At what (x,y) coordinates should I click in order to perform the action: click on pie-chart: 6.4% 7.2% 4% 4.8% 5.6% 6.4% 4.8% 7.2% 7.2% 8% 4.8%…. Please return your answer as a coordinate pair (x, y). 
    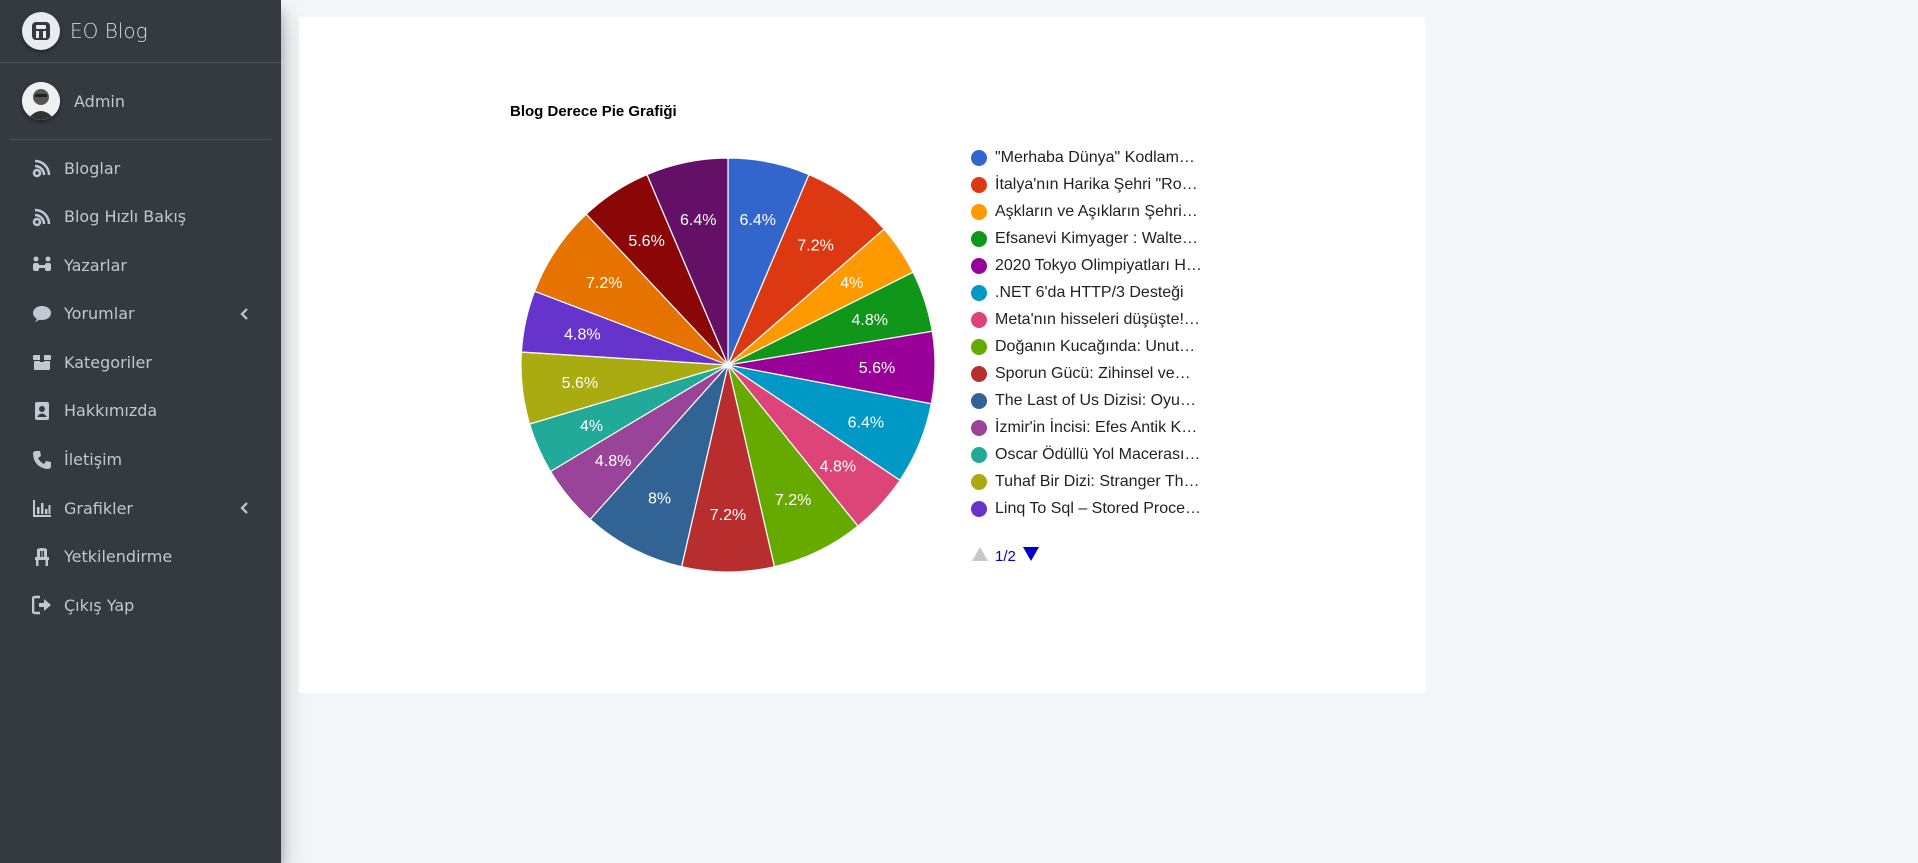
    Looking at the image, I should click on (728, 365).